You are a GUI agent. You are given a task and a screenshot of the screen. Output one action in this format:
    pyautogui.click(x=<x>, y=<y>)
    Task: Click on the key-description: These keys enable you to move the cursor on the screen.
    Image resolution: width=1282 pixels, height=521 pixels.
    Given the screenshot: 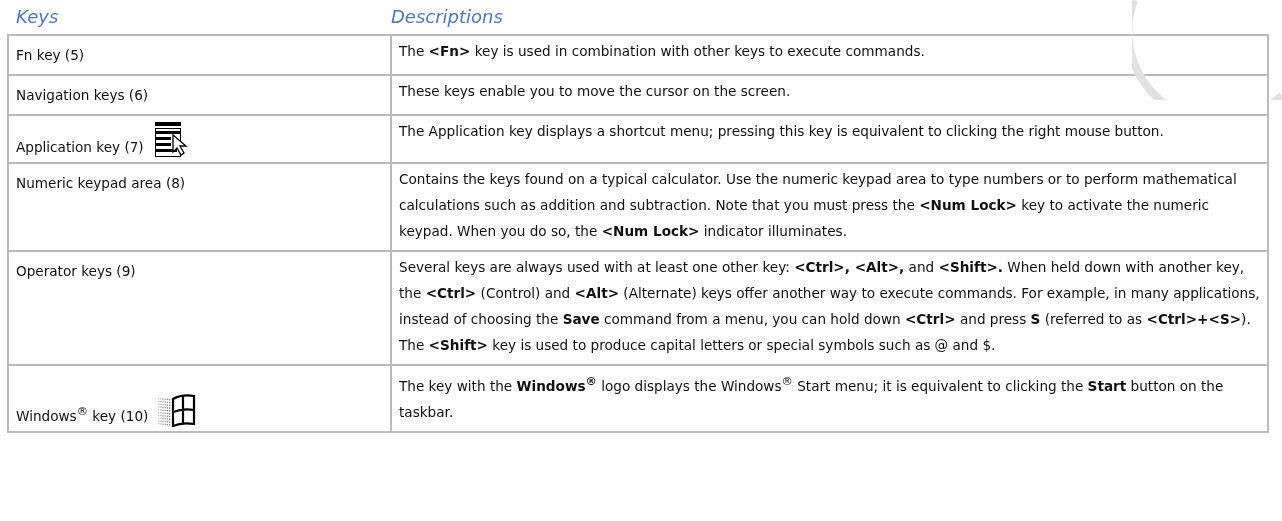 What is the action you would take?
    pyautogui.click(x=595, y=91)
    